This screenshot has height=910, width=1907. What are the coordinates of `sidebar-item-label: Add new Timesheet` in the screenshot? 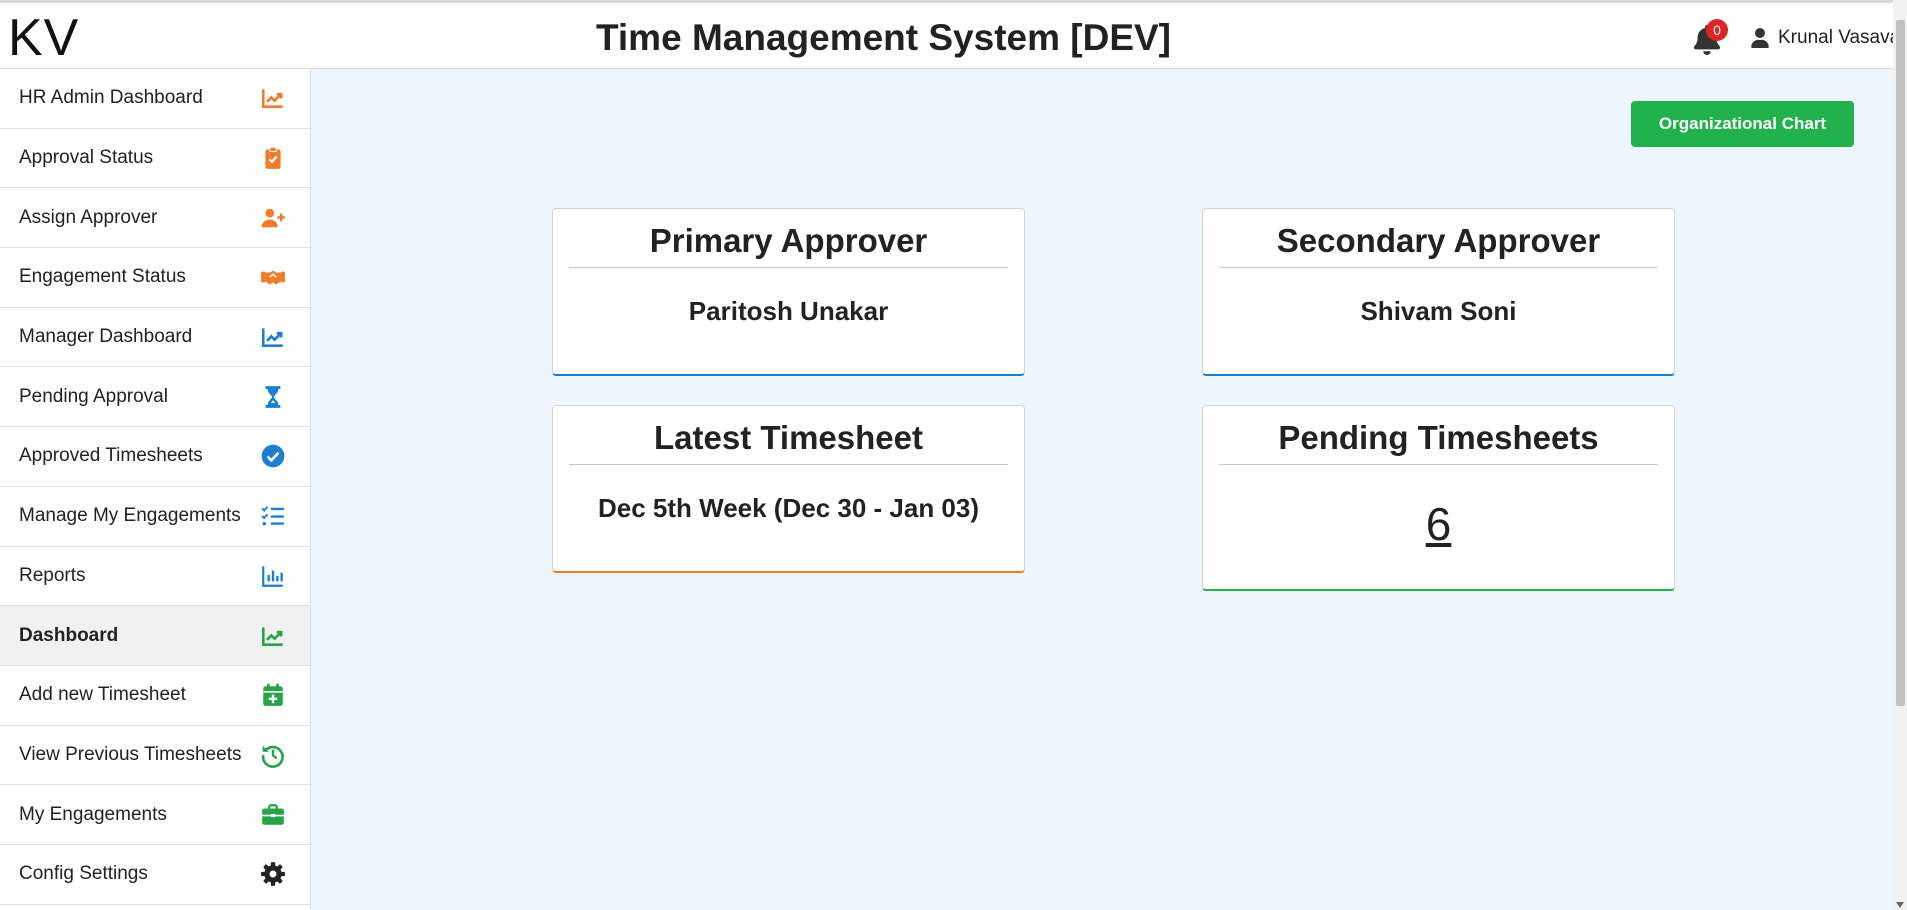 It's located at (102, 695).